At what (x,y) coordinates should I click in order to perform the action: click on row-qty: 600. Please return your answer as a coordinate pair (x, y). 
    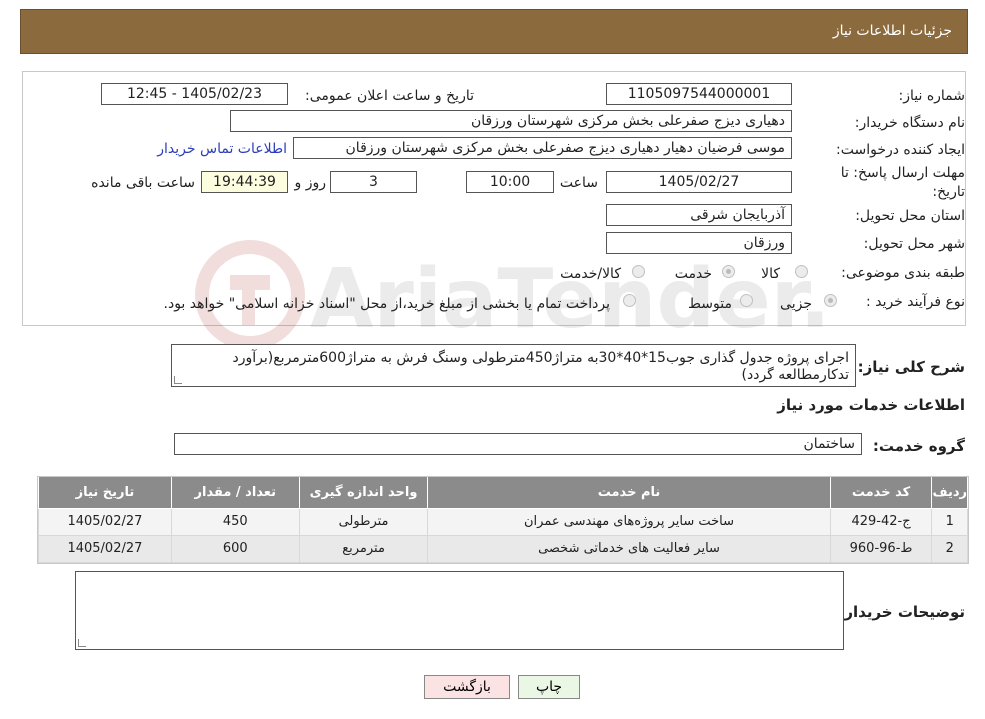
    Looking at the image, I should click on (235, 548).